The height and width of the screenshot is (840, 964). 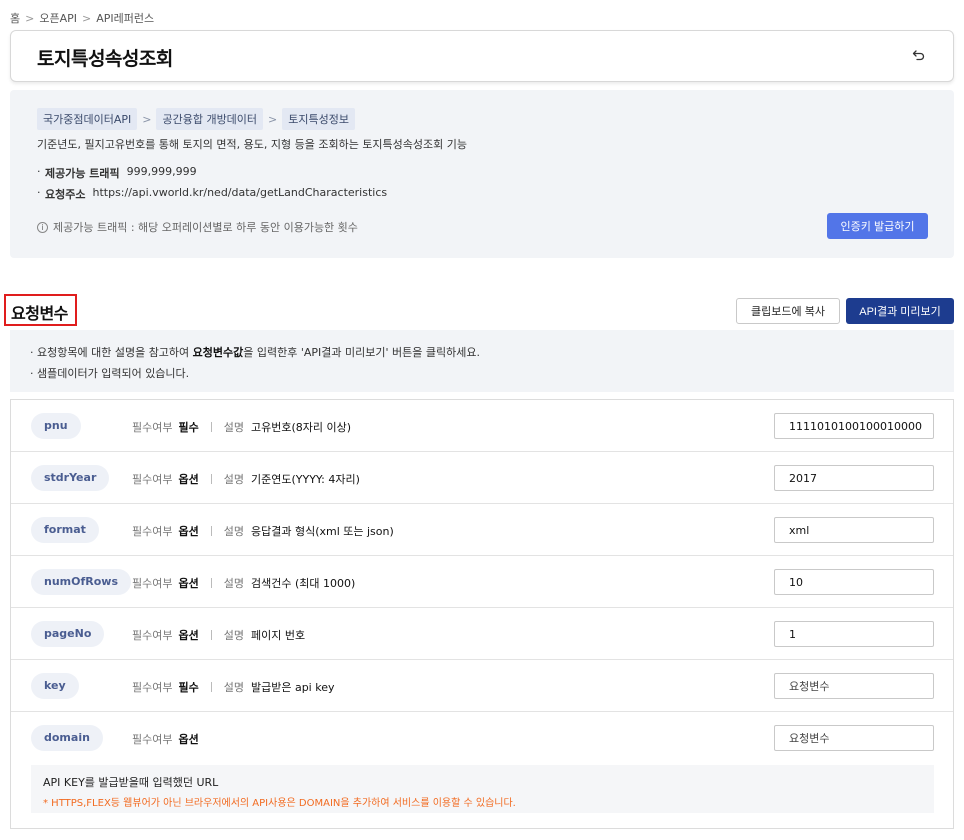 I want to click on info-circle-icon: i, so click(x=42, y=227).